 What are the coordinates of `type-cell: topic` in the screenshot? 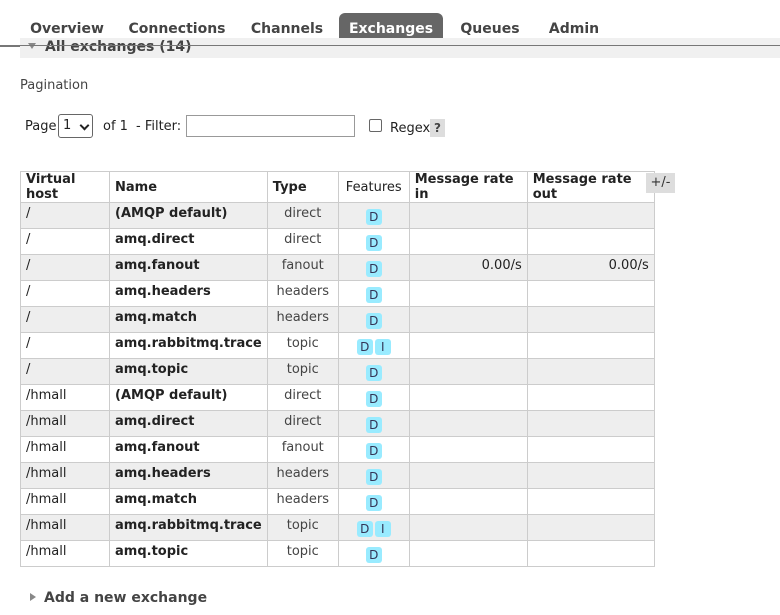 It's located at (302, 527).